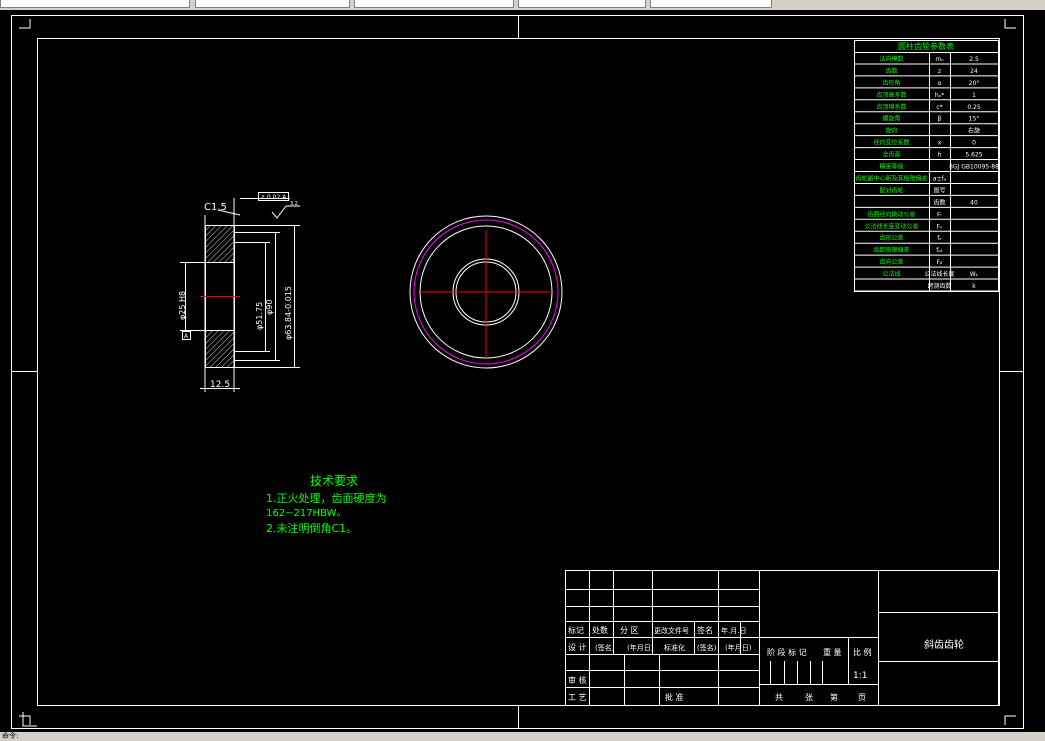 This screenshot has width=1045, height=741. Describe the element at coordinates (891, 178) in the screenshot. I see `param-cell: 齿轮副中心距及其极限偏差` at that location.